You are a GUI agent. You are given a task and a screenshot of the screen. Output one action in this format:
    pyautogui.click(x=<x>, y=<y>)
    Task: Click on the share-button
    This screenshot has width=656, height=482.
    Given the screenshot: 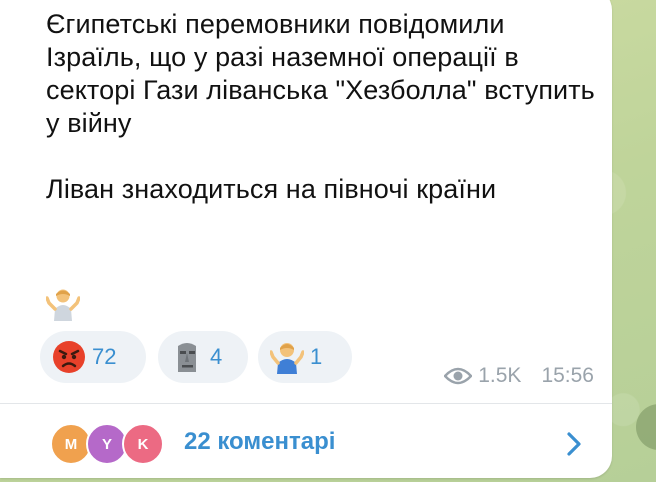 What is the action you would take?
    pyautogui.click(x=646, y=427)
    